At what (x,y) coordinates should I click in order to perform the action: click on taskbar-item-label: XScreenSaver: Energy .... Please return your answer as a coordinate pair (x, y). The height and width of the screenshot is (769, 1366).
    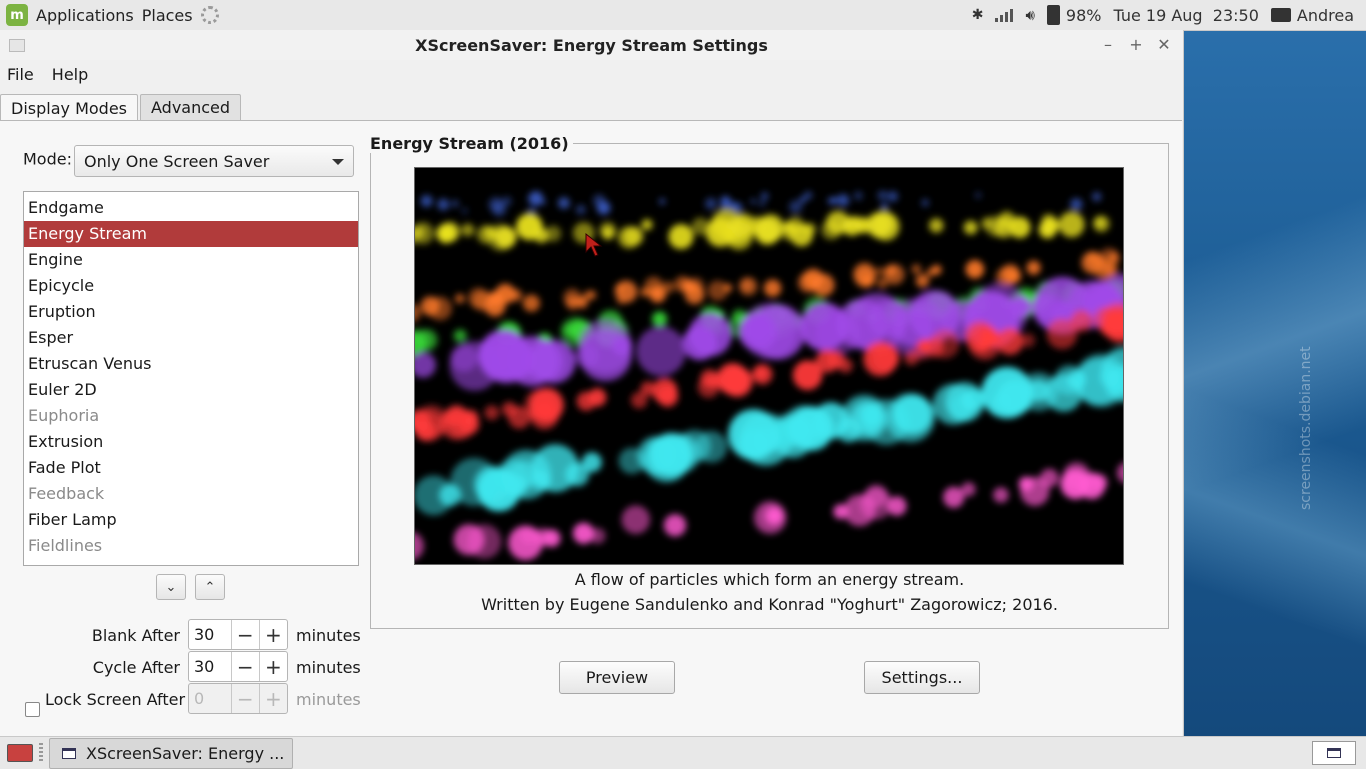
    Looking at the image, I should click on (185, 753).